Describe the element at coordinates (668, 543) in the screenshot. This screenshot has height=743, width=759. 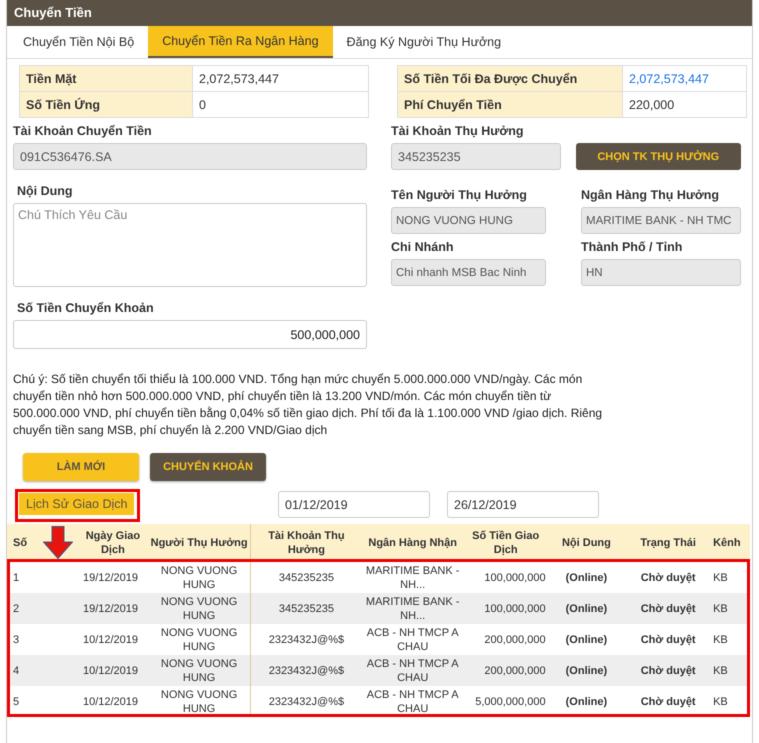
I see `column-header: Trạng Thái` at that location.